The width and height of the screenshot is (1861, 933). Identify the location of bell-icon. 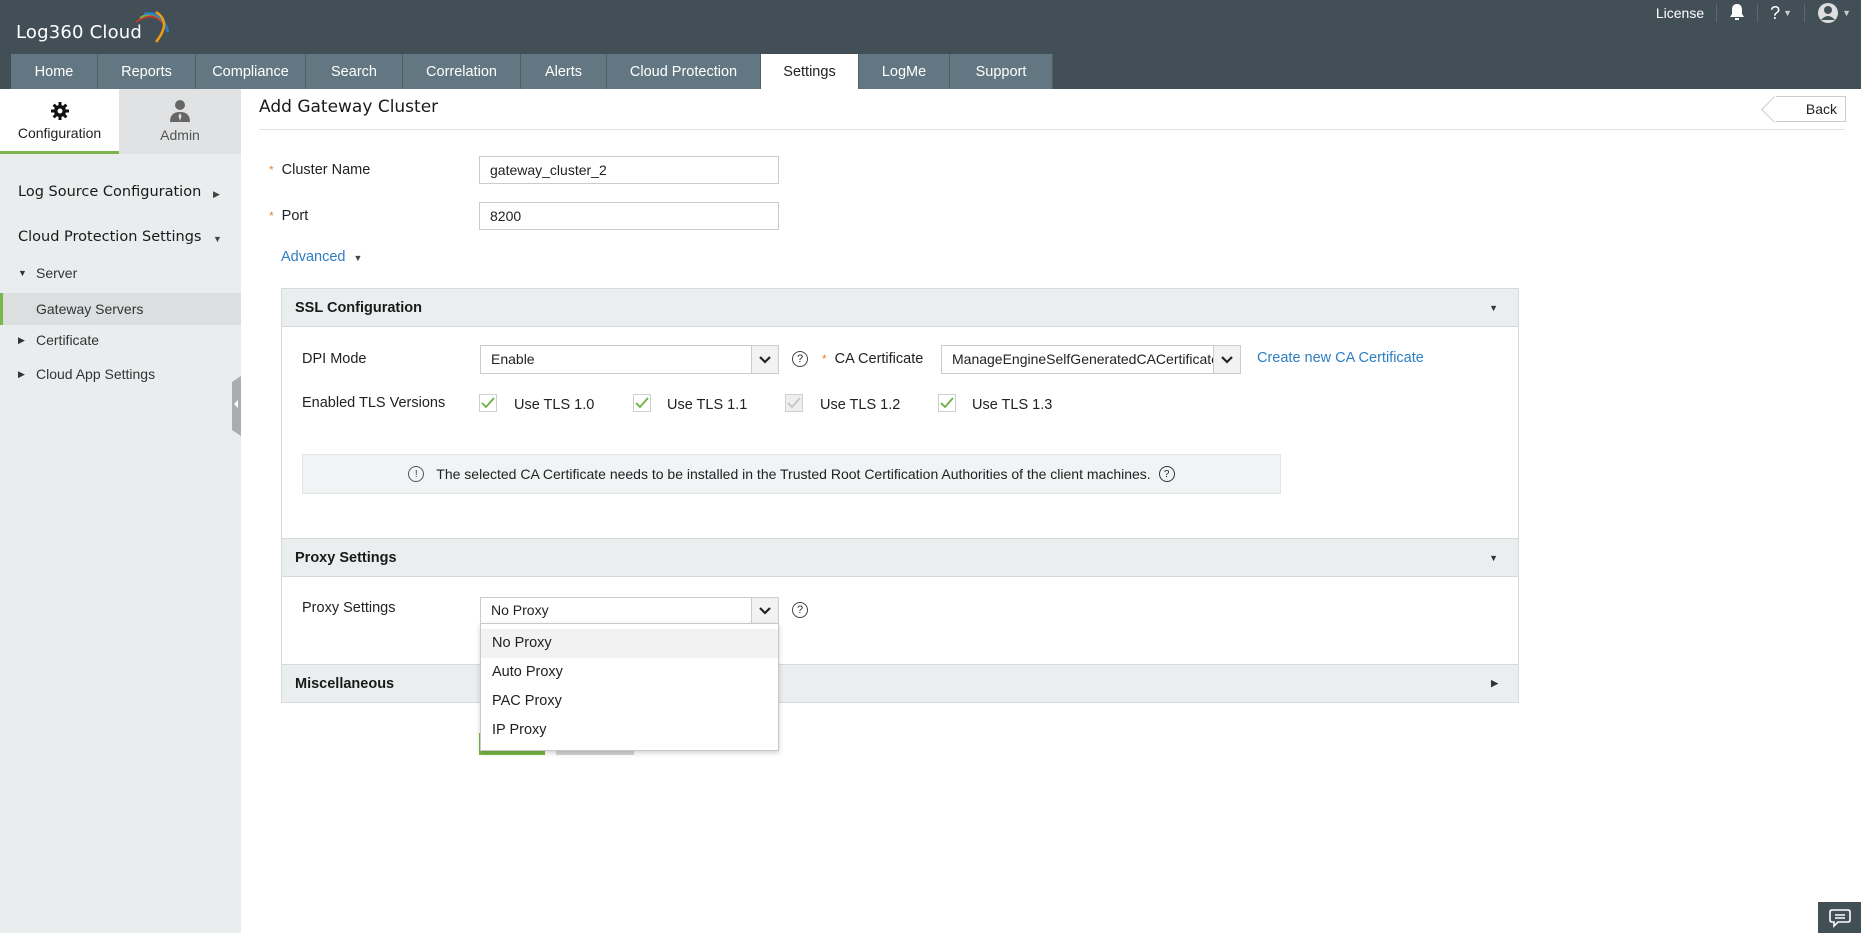
(1737, 13).